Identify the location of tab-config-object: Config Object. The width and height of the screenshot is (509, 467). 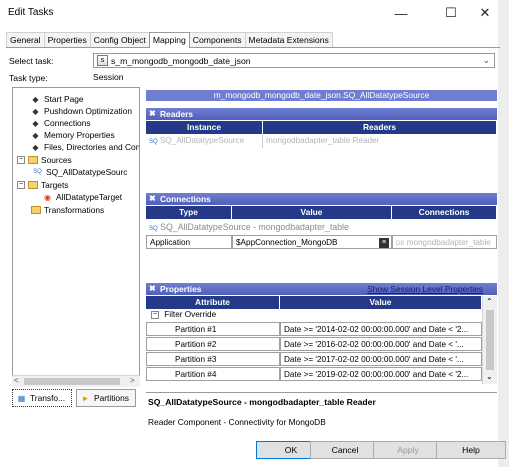
(119, 39).